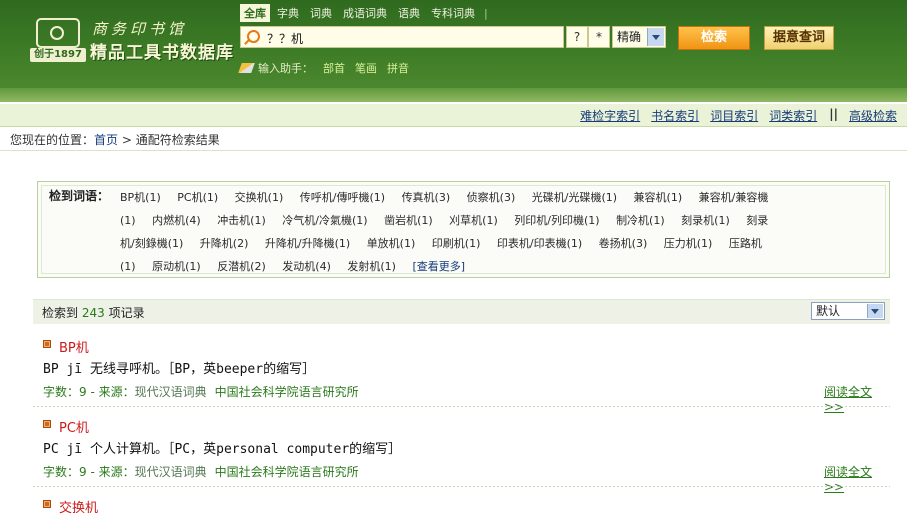 This screenshot has width=907, height=516. Describe the element at coordinates (640, 220) in the screenshot. I see `hit-item: 制冷机(1)` at that location.